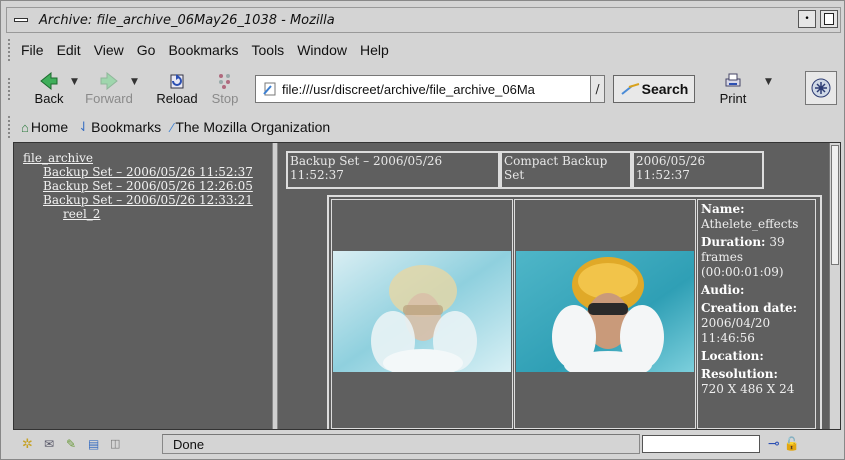 Image resolution: width=845 pixels, height=460 pixels. What do you see at coordinates (29, 444) in the screenshot?
I see `navigator-icon: ✲` at bounding box center [29, 444].